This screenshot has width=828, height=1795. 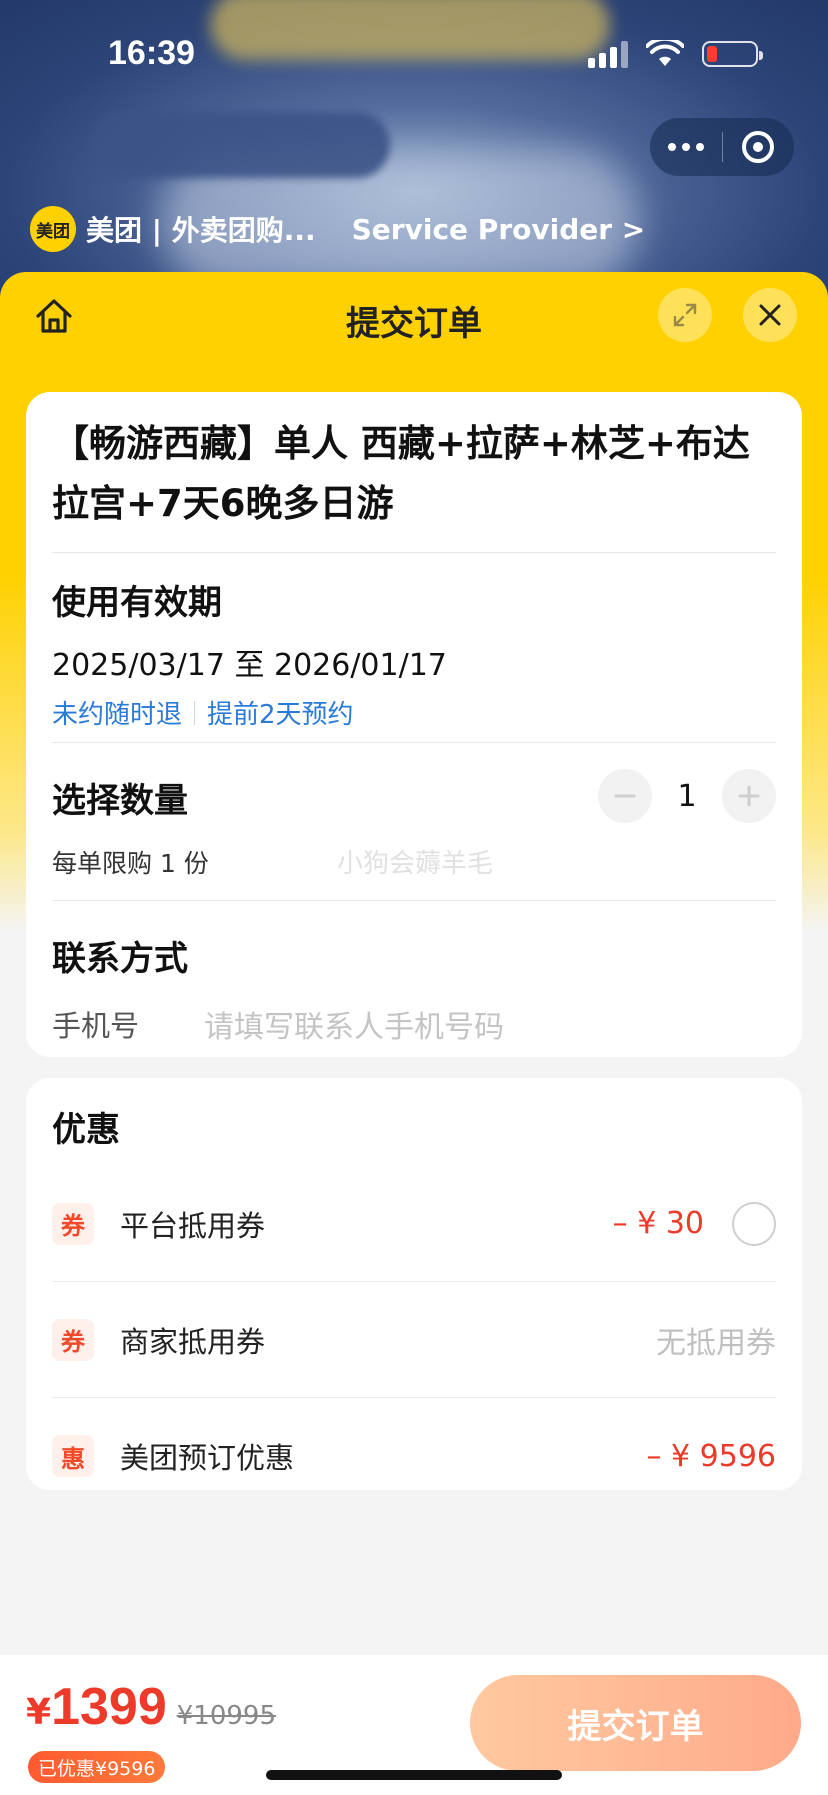 What do you see at coordinates (635, 1723) in the screenshot?
I see `submit-order-button: 提交订单` at bounding box center [635, 1723].